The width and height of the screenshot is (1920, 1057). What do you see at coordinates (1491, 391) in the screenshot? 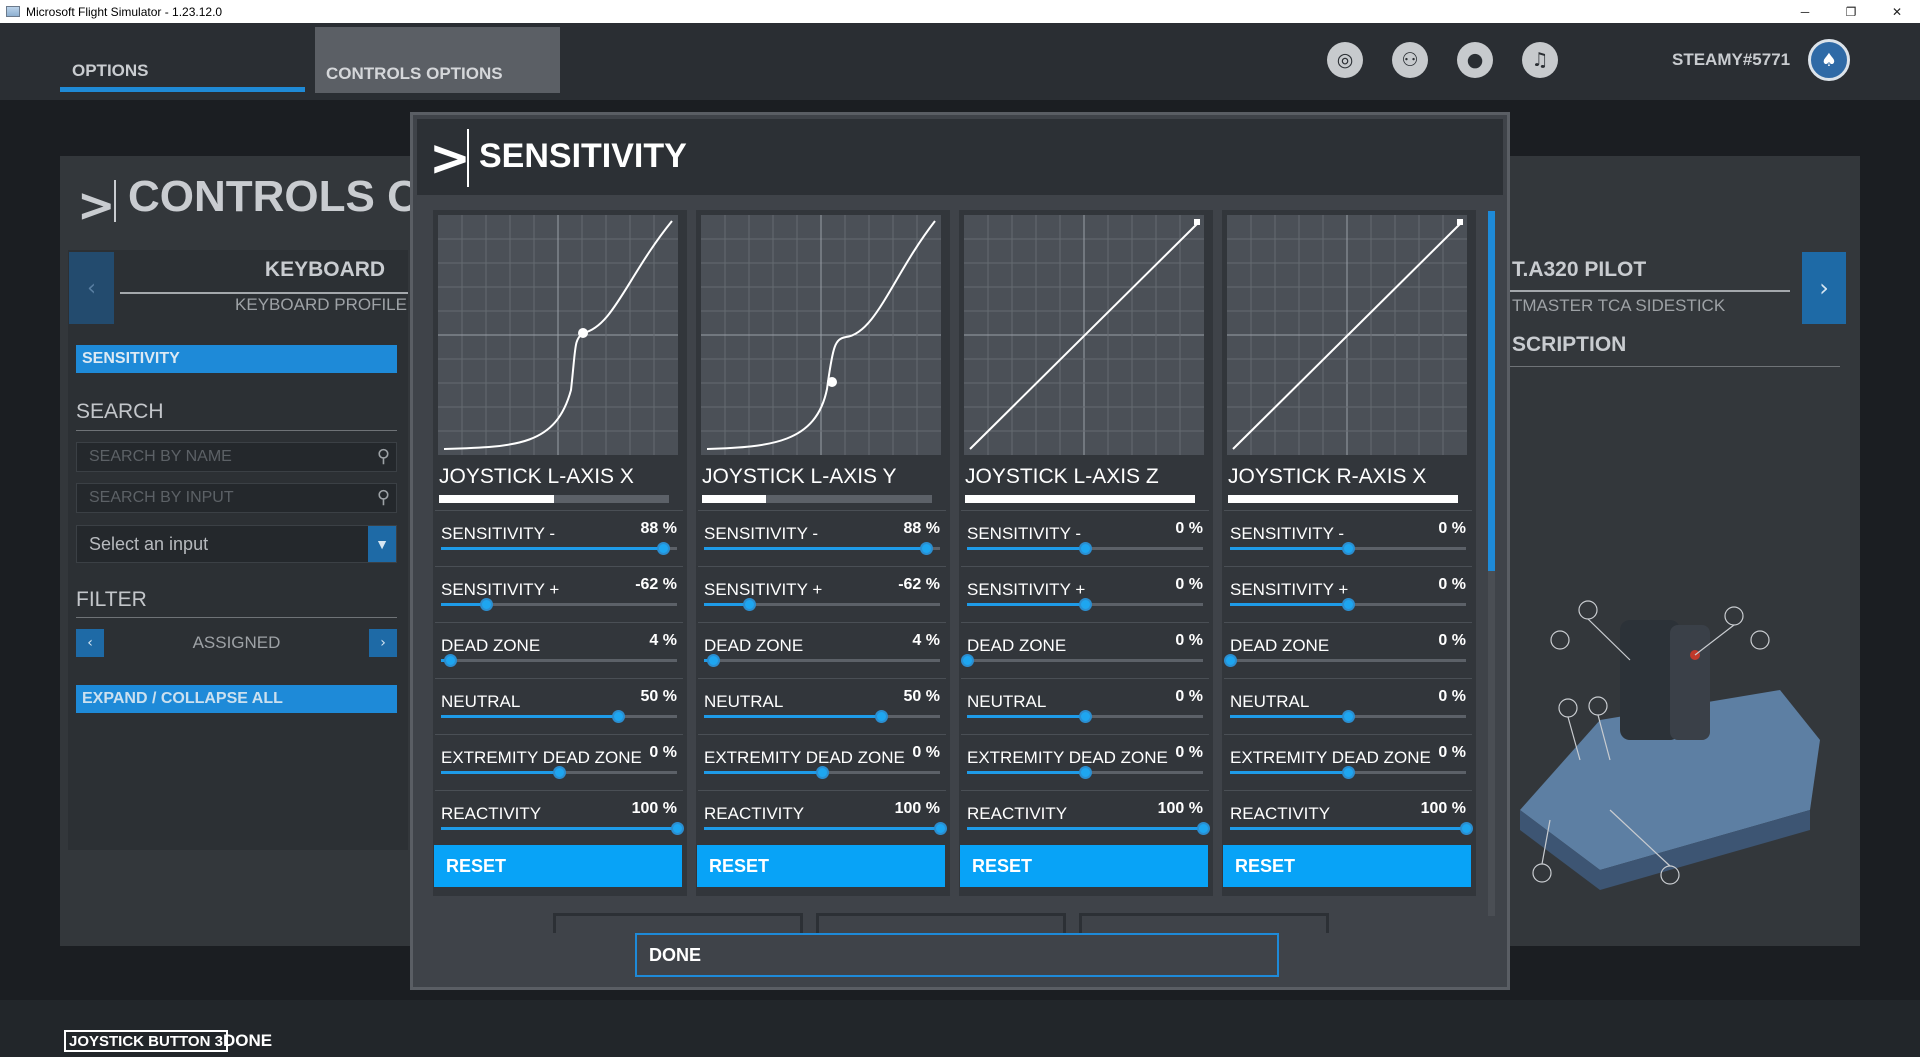
I see `modal-scrollbar-thumb` at bounding box center [1491, 391].